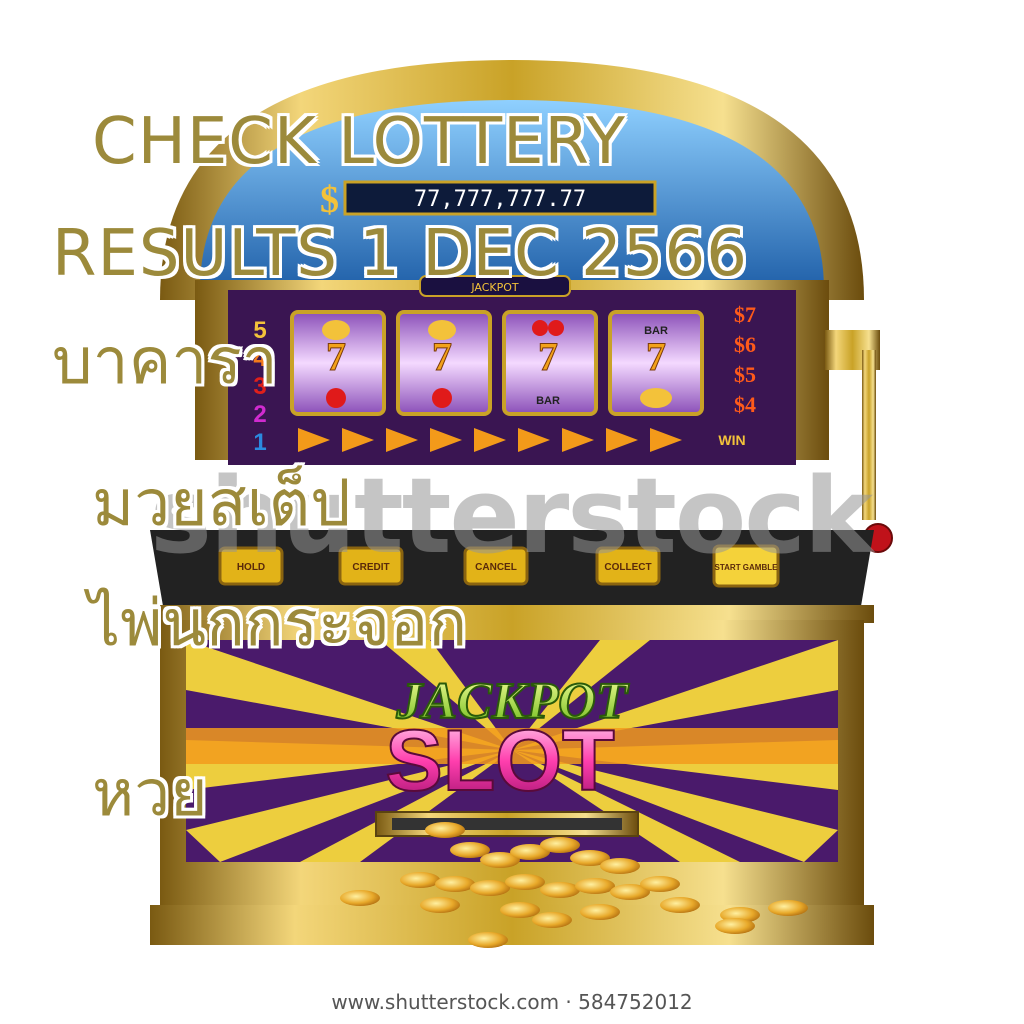 This screenshot has height=1024, width=1024. I want to click on bell-symbol, so click(656, 398).